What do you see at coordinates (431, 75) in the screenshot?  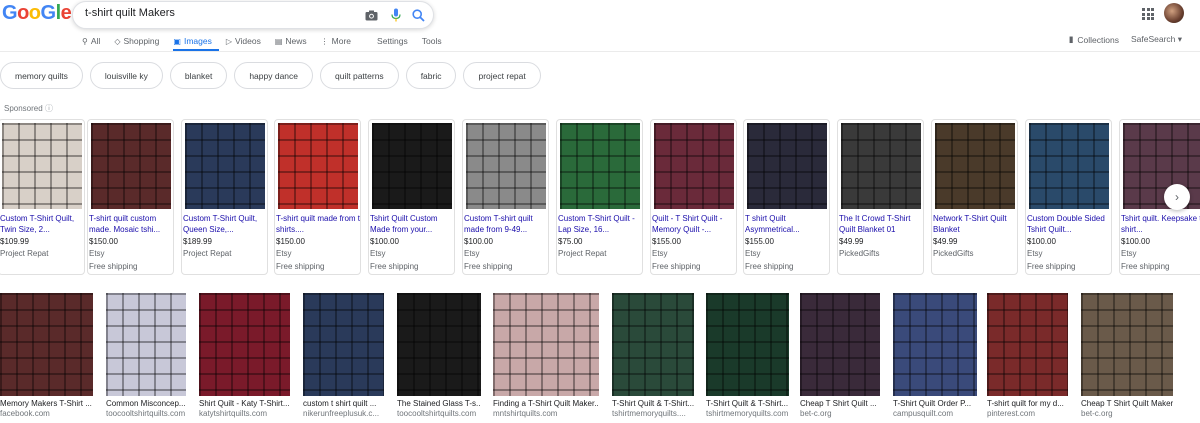 I see `chip: fabric` at bounding box center [431, 75].